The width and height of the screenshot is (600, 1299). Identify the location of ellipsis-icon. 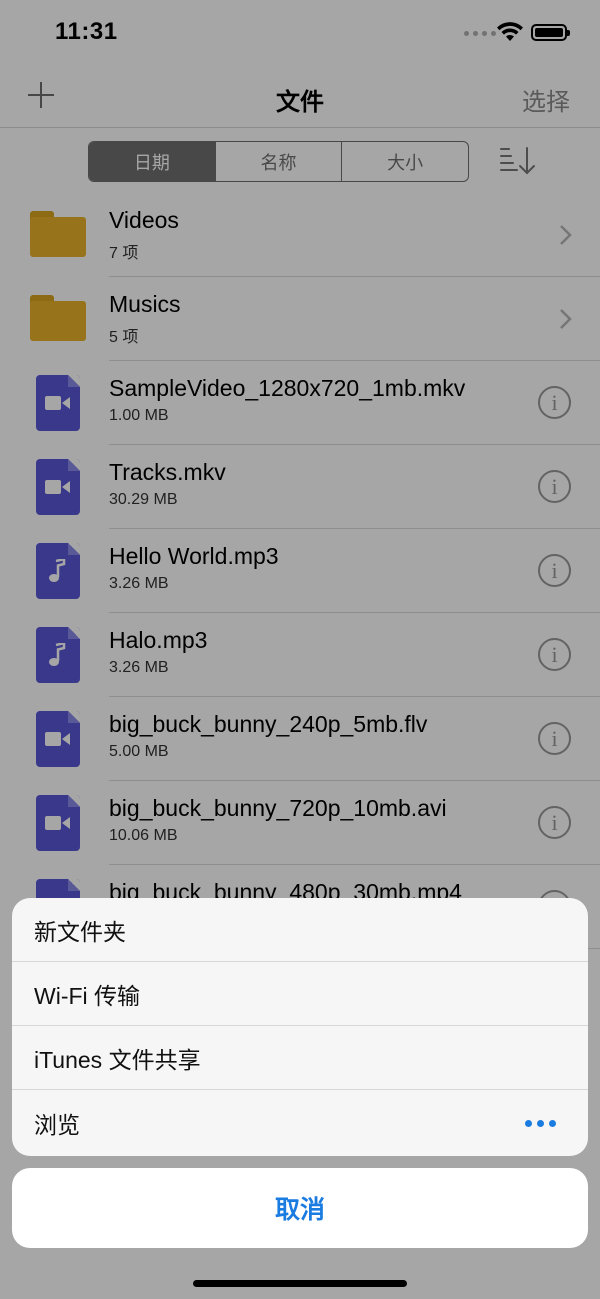
(540, 1123).